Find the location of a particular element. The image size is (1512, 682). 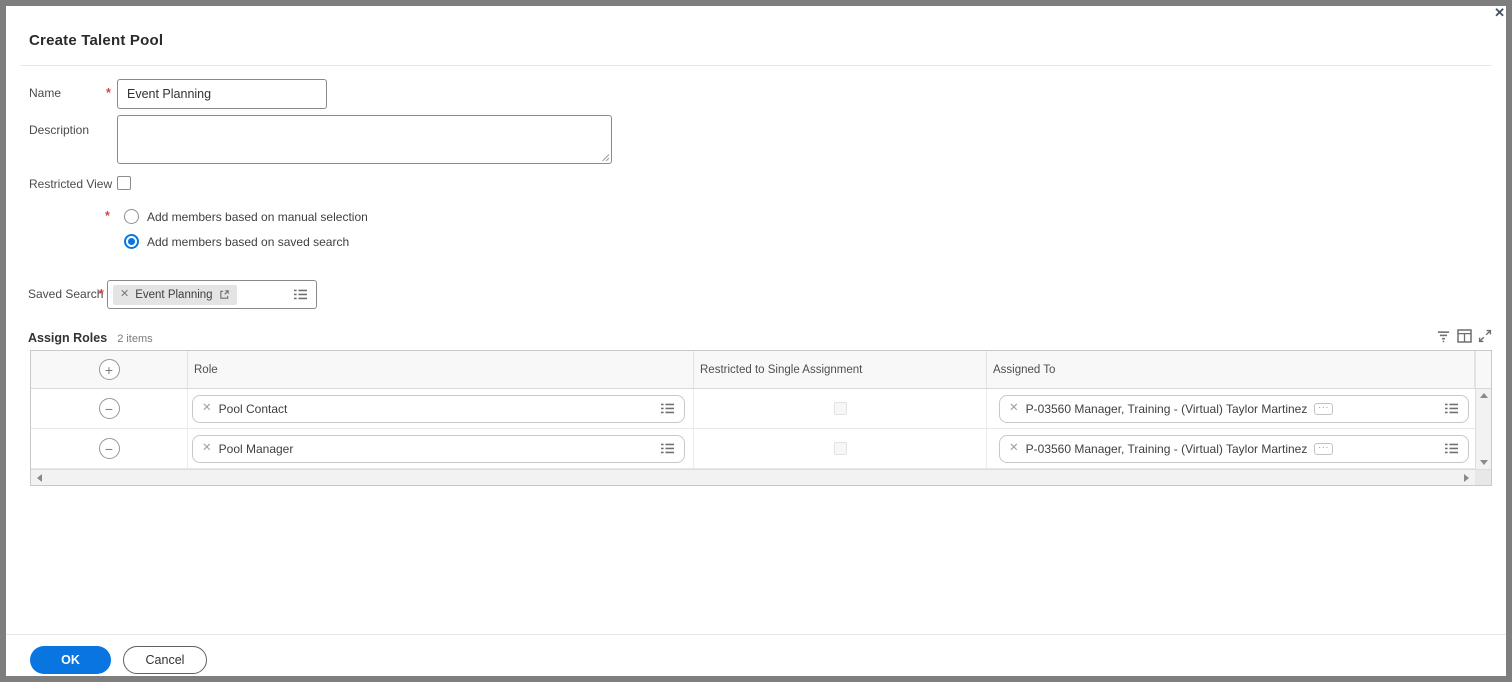

column-settings-icon is located at coordinates (1464, 336).